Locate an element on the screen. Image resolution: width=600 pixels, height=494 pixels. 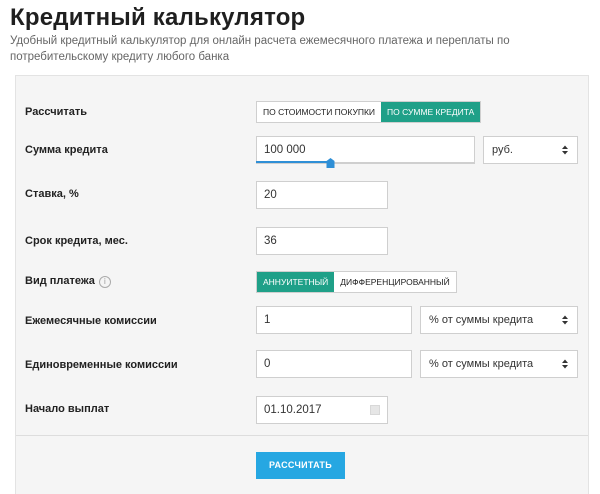
term-input: 36 is located at coordinates (322, 241).